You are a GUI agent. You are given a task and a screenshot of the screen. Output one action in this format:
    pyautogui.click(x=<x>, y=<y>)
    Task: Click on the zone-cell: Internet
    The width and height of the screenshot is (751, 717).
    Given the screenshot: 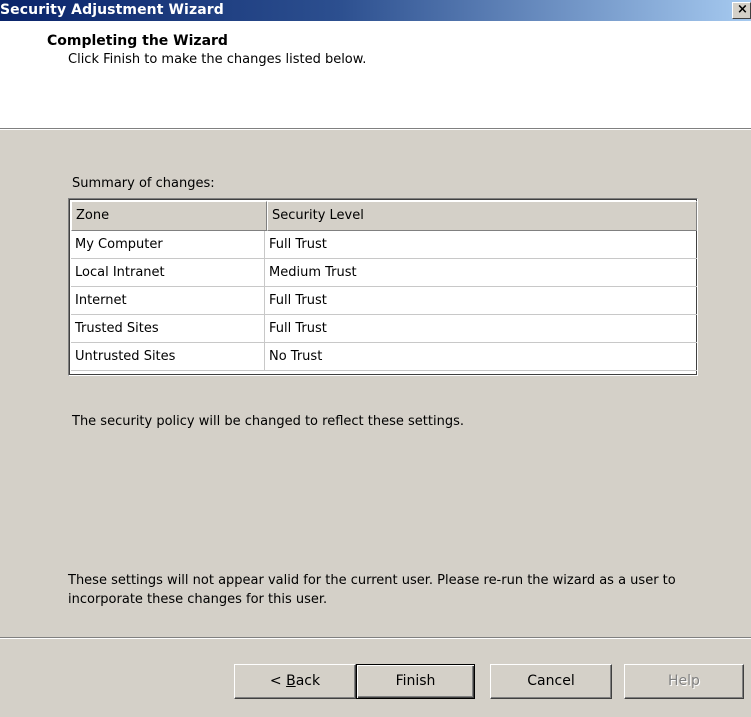 What is the action you would take?
    pyautogui.click(x=168, y=301)
    